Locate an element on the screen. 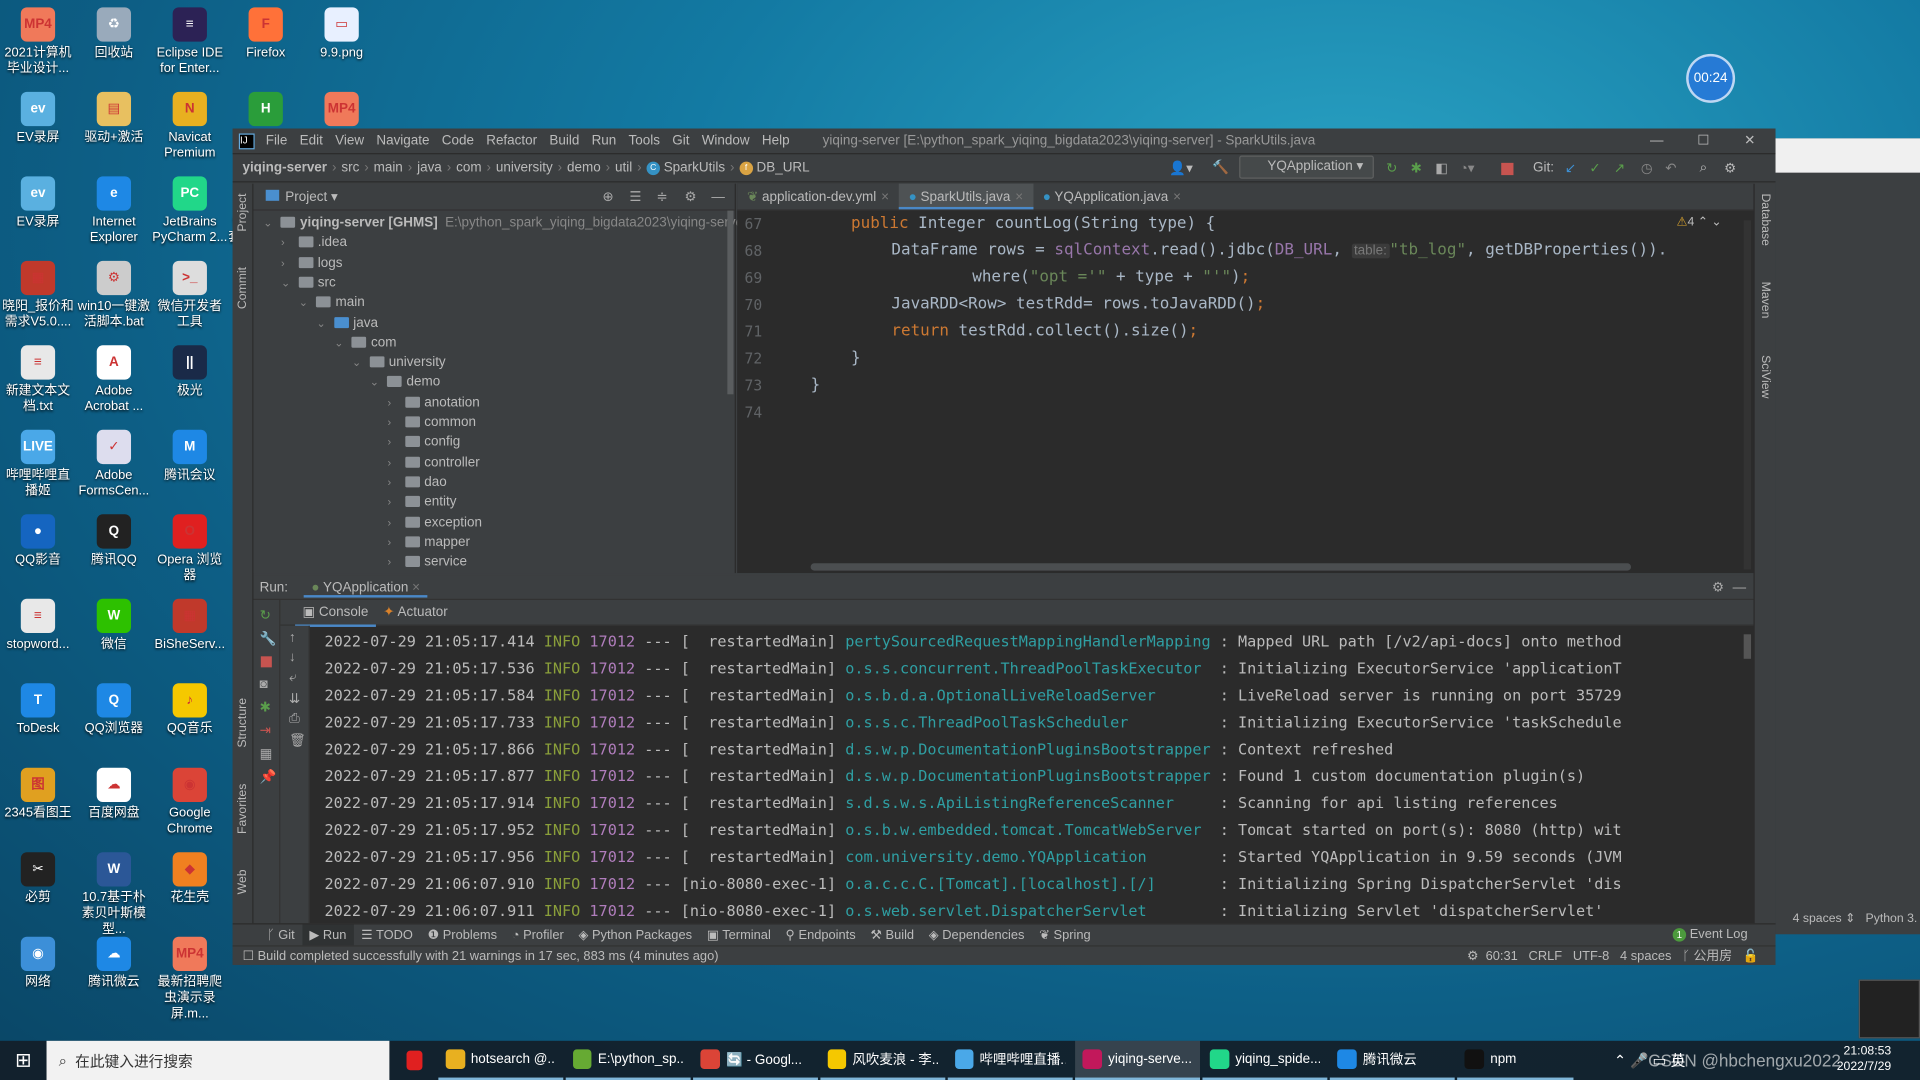 Image resolution: width=1920 pixels, height=1080 pixels. tool-window-git: ᚴ Git is located at coordinates (281, 935).